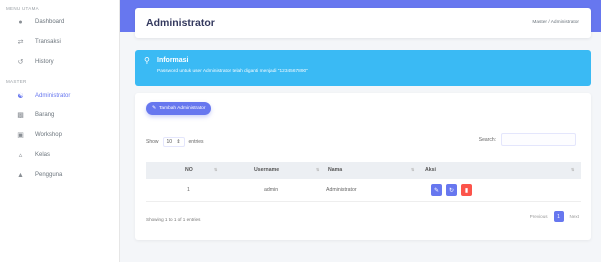  I want to click on entries-select: 10 ⇕, so click(173, 142).